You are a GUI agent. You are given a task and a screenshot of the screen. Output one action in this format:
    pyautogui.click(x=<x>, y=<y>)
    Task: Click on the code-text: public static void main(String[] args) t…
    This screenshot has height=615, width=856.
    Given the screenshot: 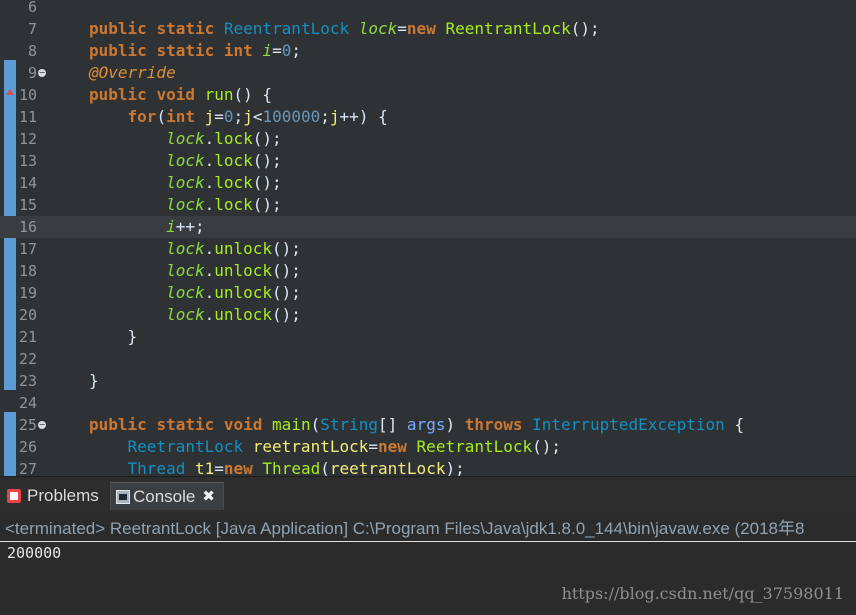 What is the action you would take?
    pyautogui.click(x=416, y=425)
    